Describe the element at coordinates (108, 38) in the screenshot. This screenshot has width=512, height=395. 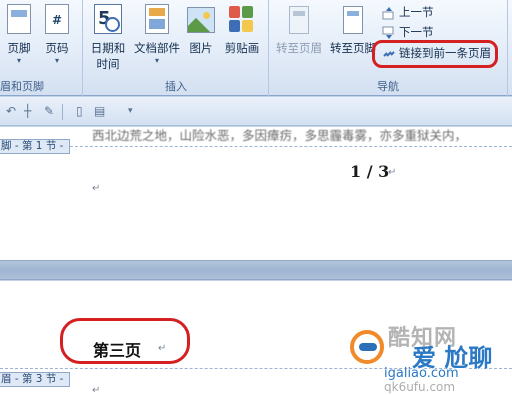
I see `date-time-button: 5 日期和 时间` at that location.